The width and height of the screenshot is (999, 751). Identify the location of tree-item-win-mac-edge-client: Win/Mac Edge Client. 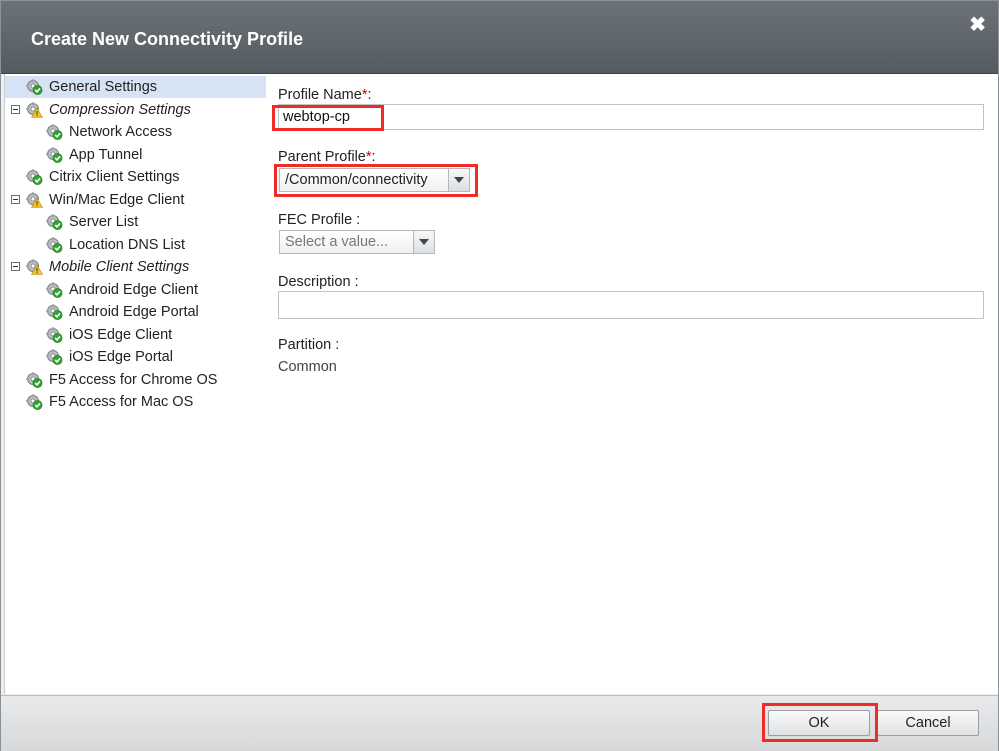
(135, 200).